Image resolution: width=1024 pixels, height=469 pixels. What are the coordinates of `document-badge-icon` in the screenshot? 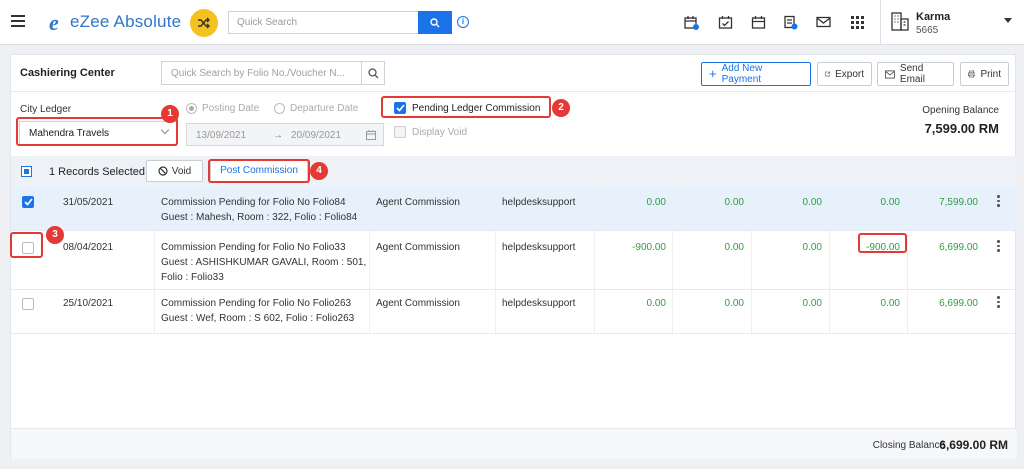 It's located at (790, 22).